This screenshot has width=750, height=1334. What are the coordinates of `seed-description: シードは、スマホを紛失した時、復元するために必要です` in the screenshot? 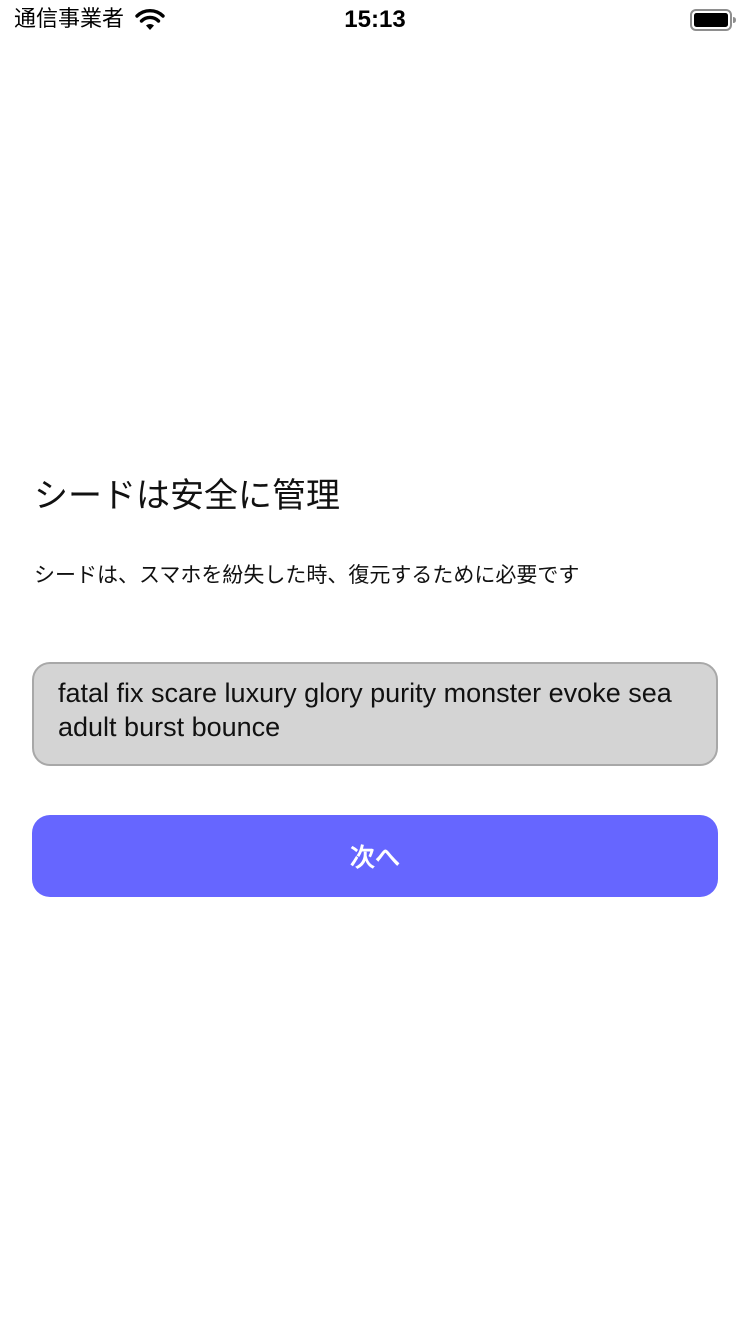 It's located at (307, 575).